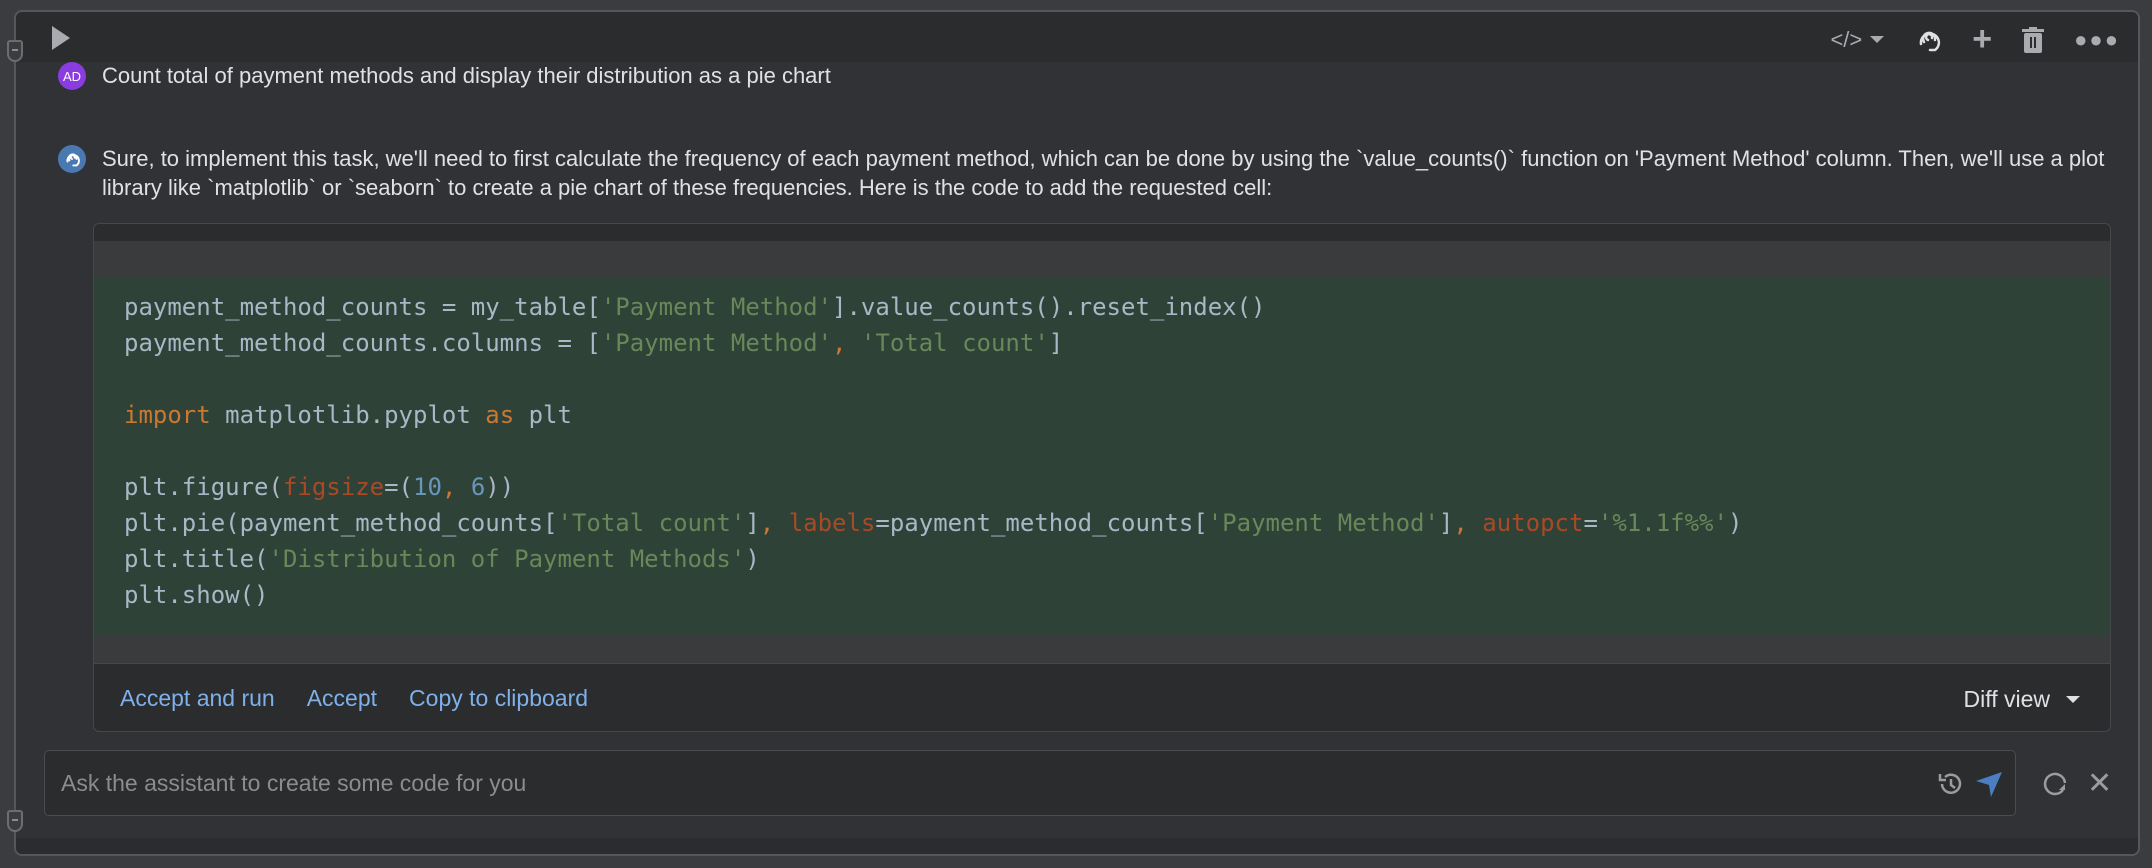 This screenshot has height=868, width=2152. What do you see at coordinates (341, 523) in the screenshot?
I see `code-token: plt.pie(payment_method_counts[` at bounding box center [341, 523].